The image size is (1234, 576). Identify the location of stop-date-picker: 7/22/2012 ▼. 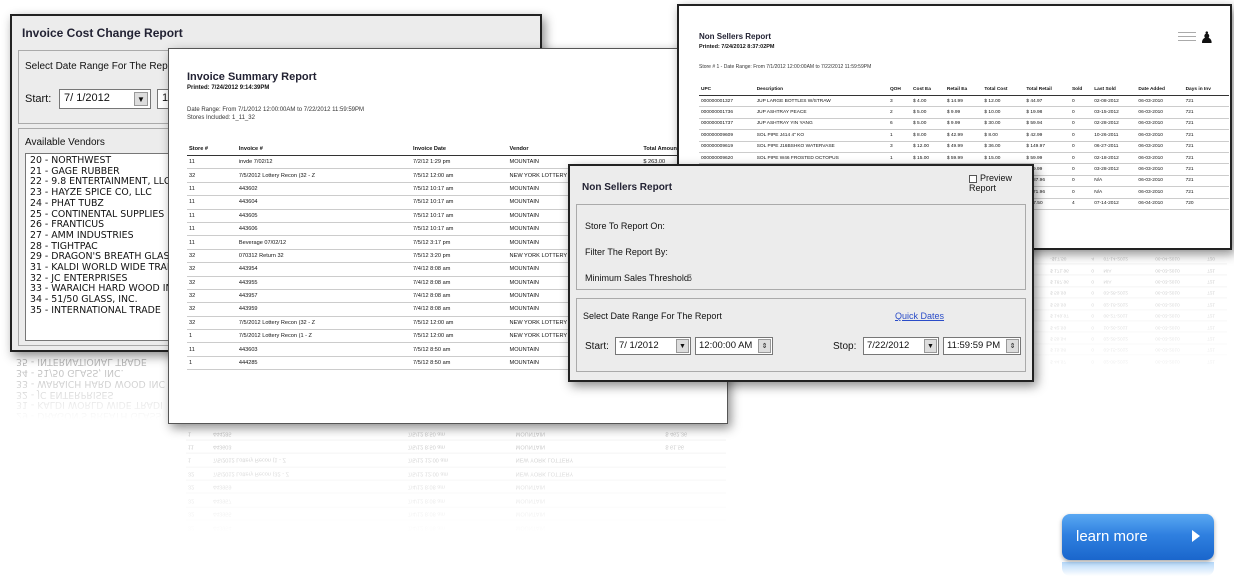
(901, 346).